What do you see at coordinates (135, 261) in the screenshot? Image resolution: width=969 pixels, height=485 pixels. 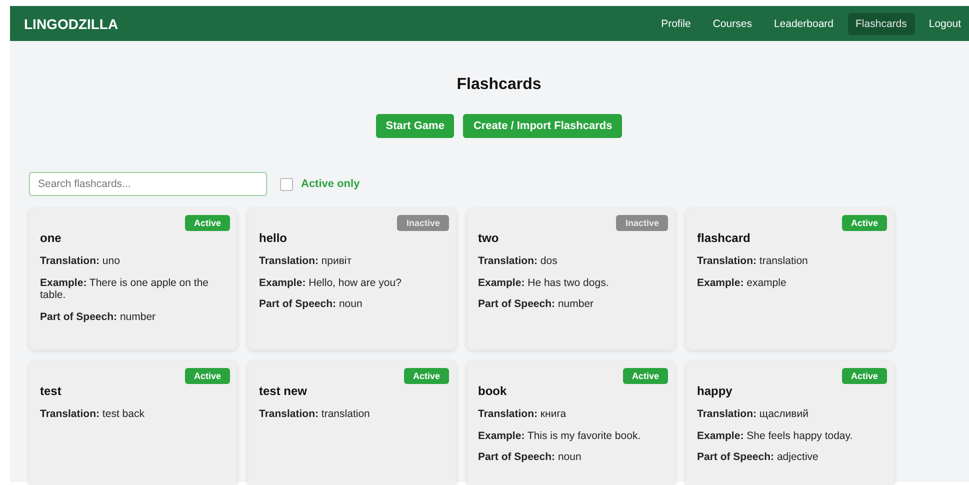 I see `card-field: Translation: uno` at bounding box center [135, 261].